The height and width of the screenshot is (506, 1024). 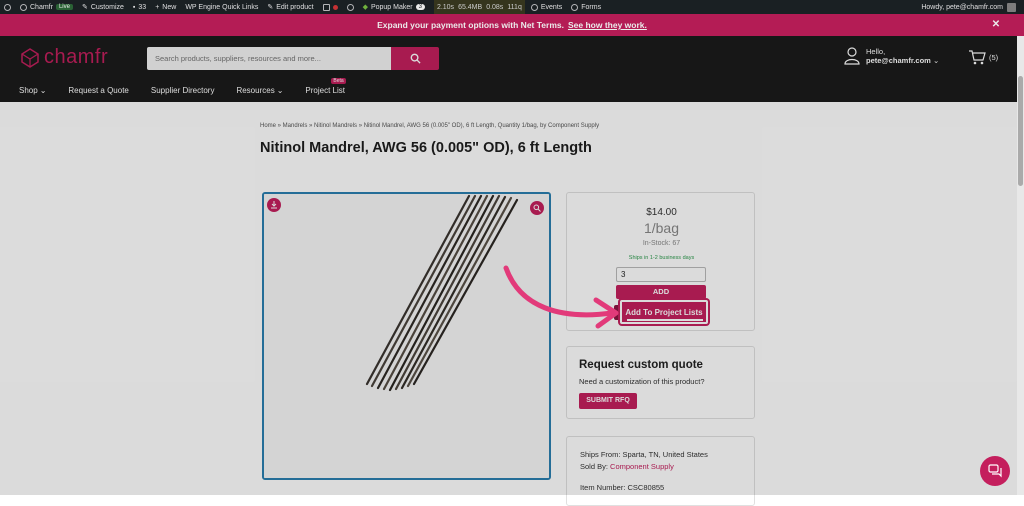 I want to click on admin-quick-links: WP Engine Quick Links, so click(x=221, y=7).